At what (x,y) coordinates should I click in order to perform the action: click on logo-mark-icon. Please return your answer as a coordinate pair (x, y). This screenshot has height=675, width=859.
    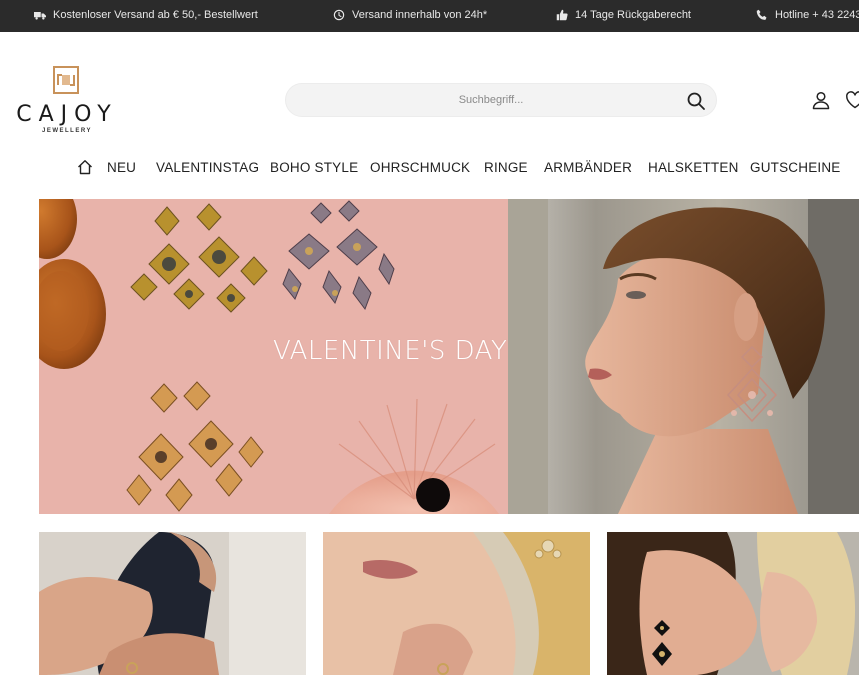
    Looking at the image, I should click on (66, 80).